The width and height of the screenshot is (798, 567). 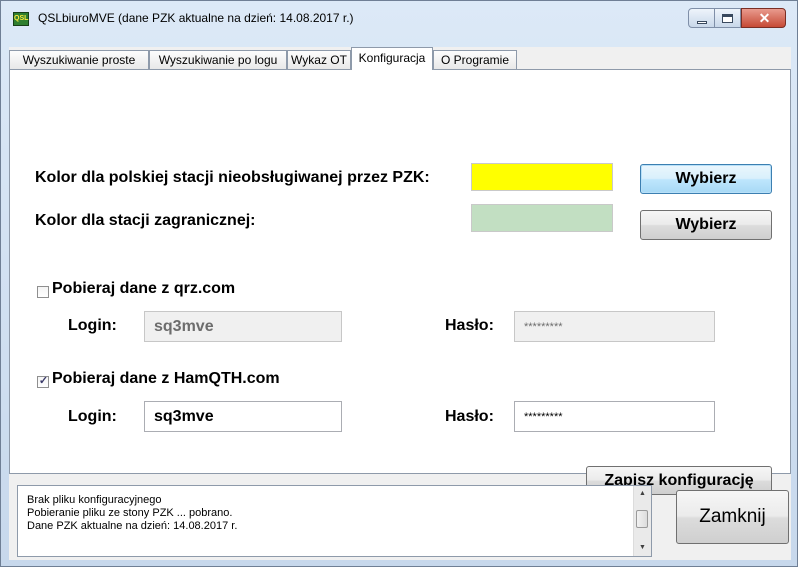 What do you see at coordinates (218, 59) in the screenshot?
I see `tab-wyszukiwanie-po-logu: Wyszukiwanie po logu` at bounding box center [218, 59].